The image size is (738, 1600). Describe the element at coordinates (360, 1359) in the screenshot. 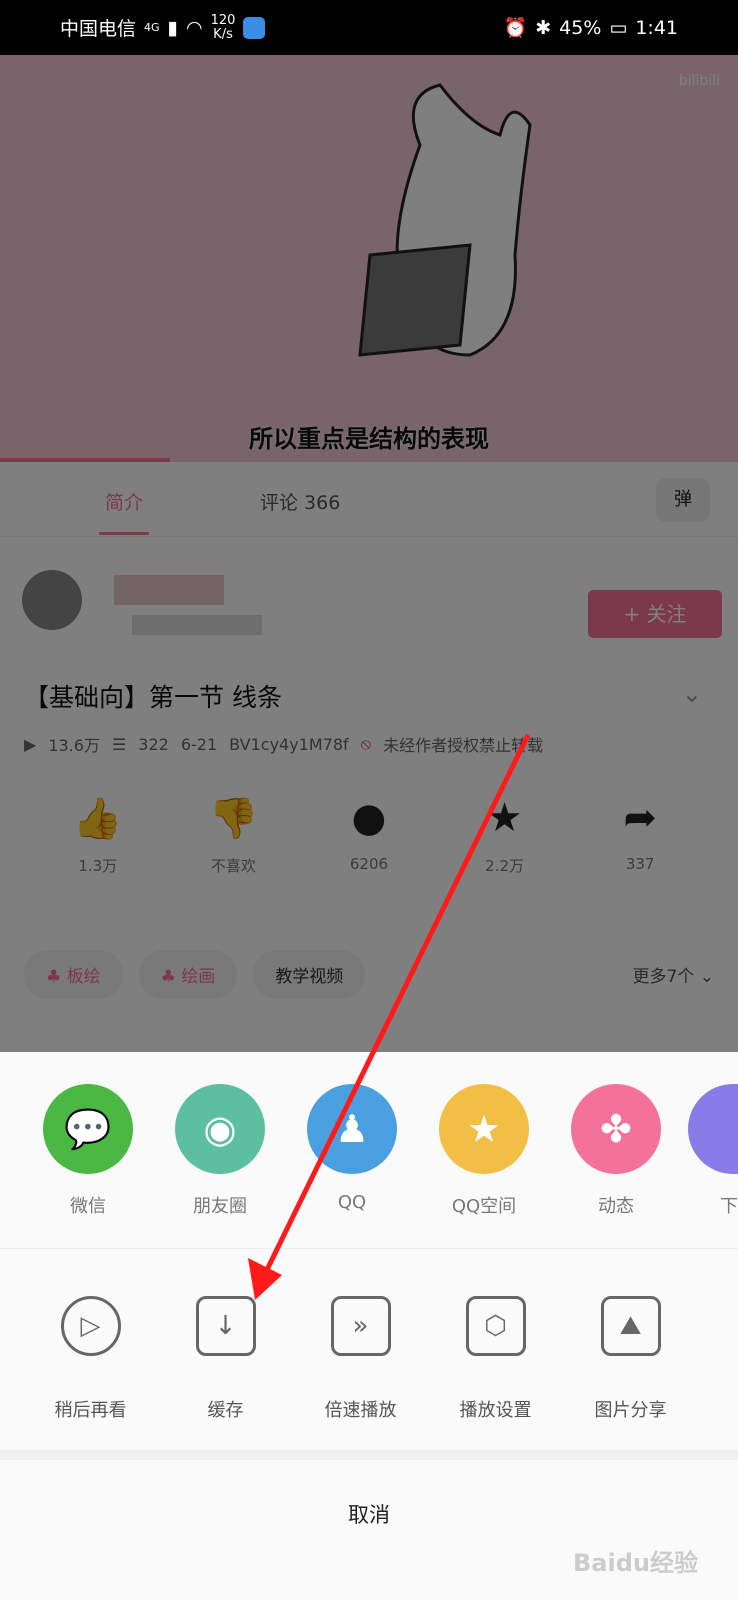

I see `playback-speed-button: » 倍速播放` at that location.